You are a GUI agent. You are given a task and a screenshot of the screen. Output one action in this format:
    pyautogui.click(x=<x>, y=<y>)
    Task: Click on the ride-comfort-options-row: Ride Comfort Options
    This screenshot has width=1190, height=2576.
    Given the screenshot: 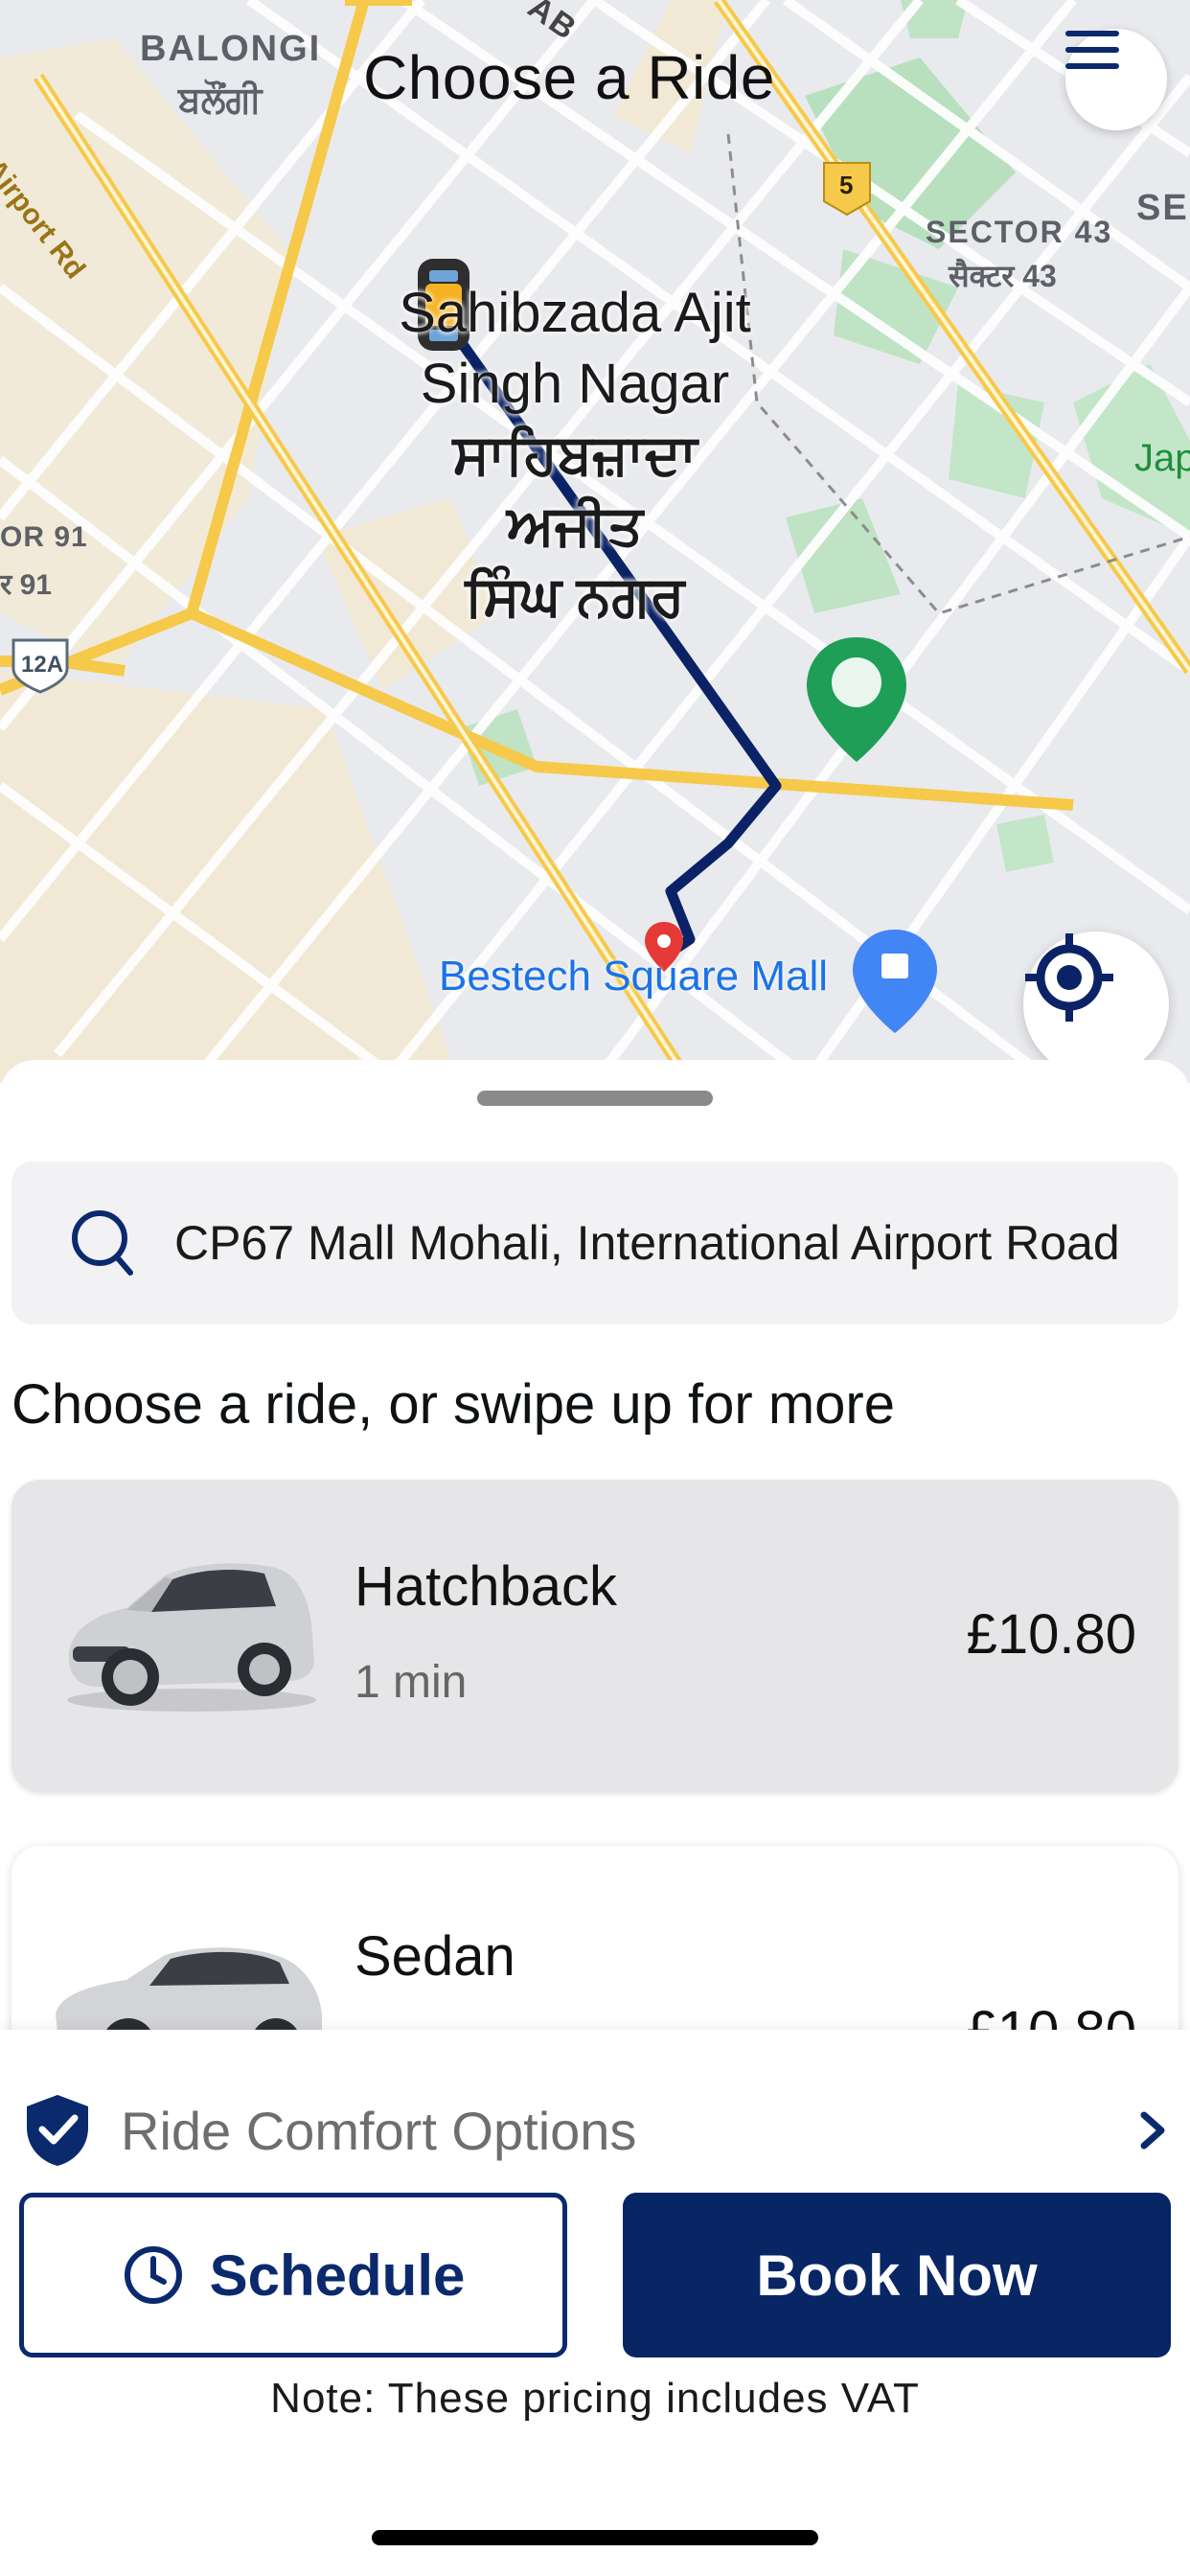 What is the action you would take?
    pyautogui.click(x=596, y=2130)
    